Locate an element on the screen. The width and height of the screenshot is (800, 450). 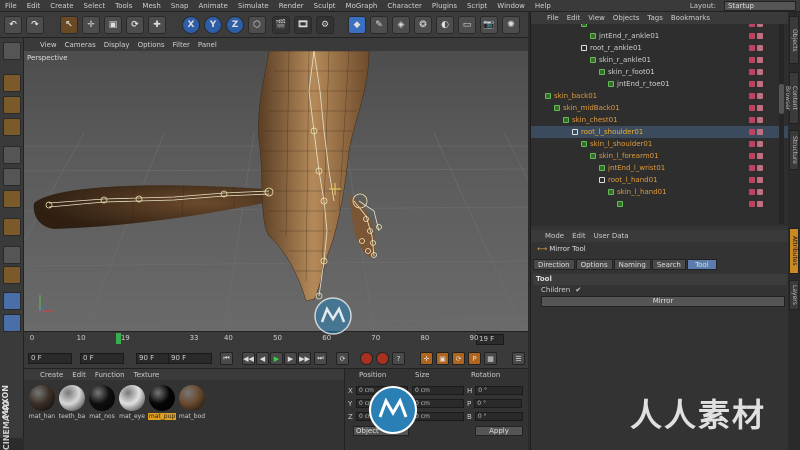
menu-item-edit: Edit is located at coordinates (34, 6).